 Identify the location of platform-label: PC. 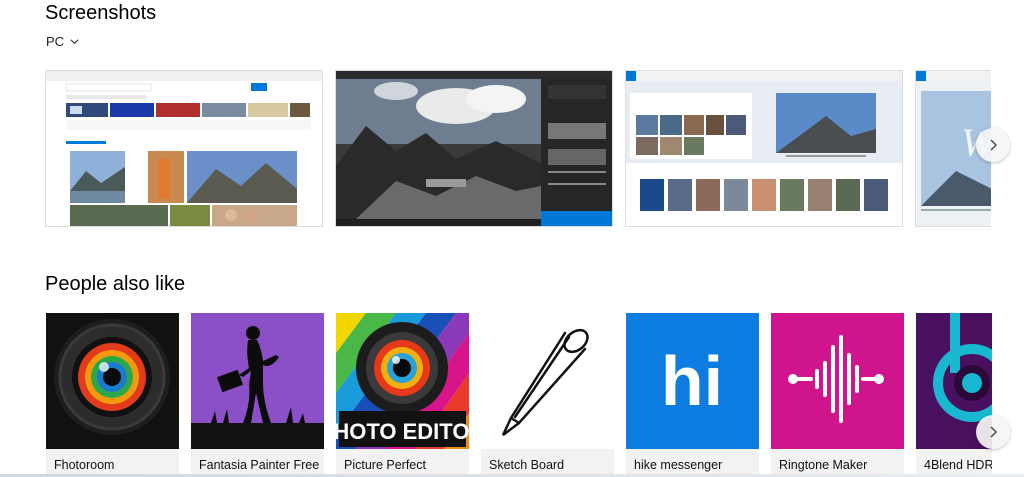
(55, 41).